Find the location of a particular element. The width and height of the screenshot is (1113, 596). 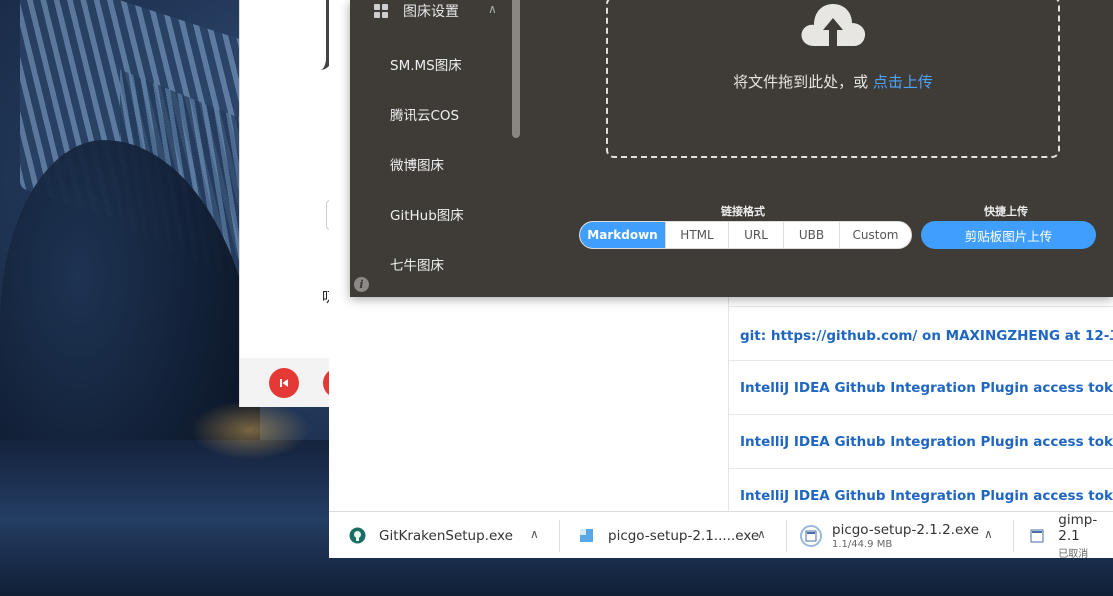

file-icon is located at coordinates (1037, 536).